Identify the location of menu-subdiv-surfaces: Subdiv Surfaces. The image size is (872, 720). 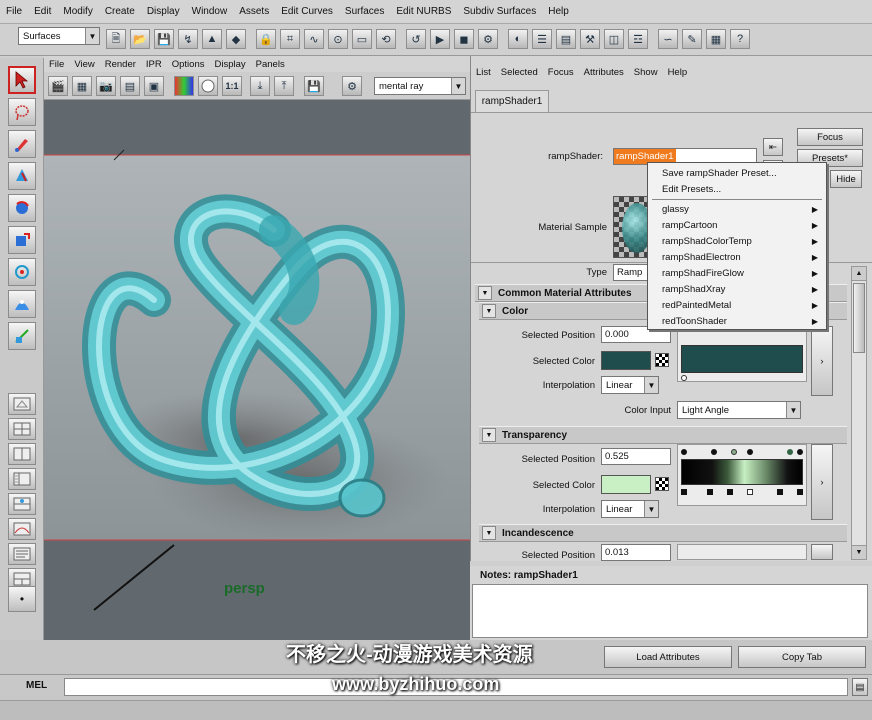
(499, 11).